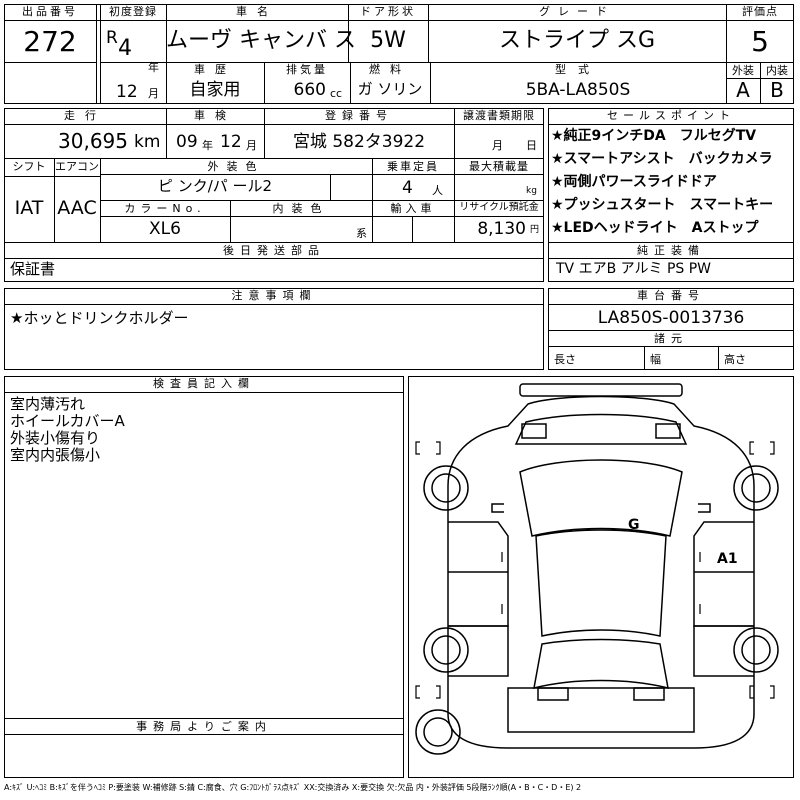 This screenshot has width=800, height=800. What do you see at coordinates (743, 70) in the screenshot?
I see `exterior-grade-label: 外装` at bounding box center [743, 70].